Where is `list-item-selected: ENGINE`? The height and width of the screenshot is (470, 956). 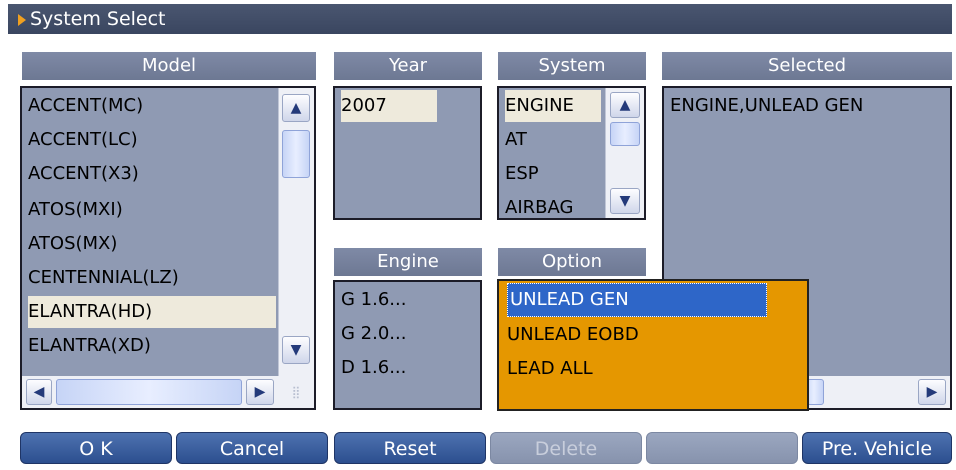
list-item-selected: ENGINE is located at coordinates (553, 106).